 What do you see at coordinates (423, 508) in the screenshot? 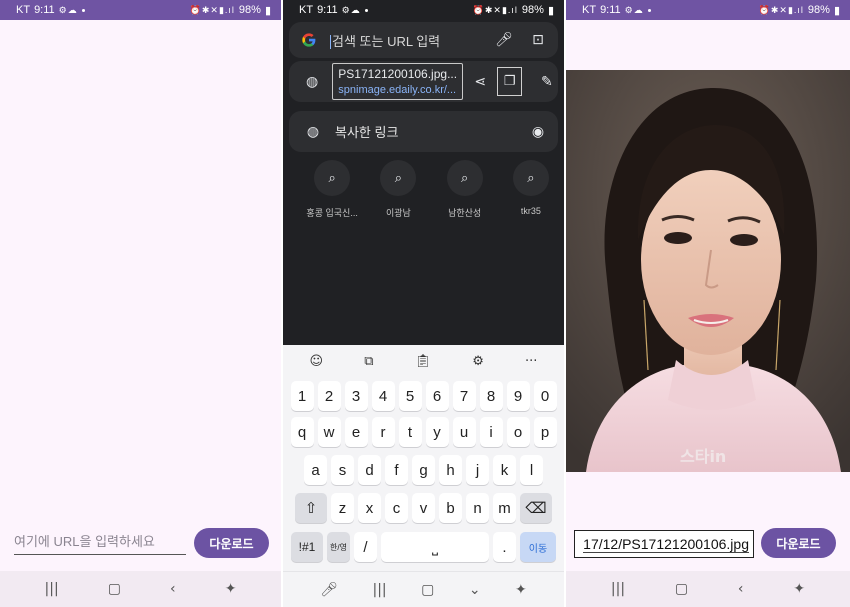
I see `key: v` at bounding box center [423, 508].